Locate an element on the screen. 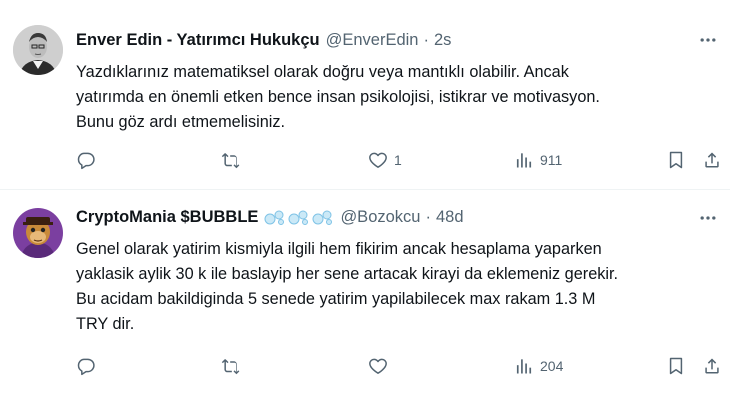  ape-nft-avatar-icon is located at coordinates (38, 233).